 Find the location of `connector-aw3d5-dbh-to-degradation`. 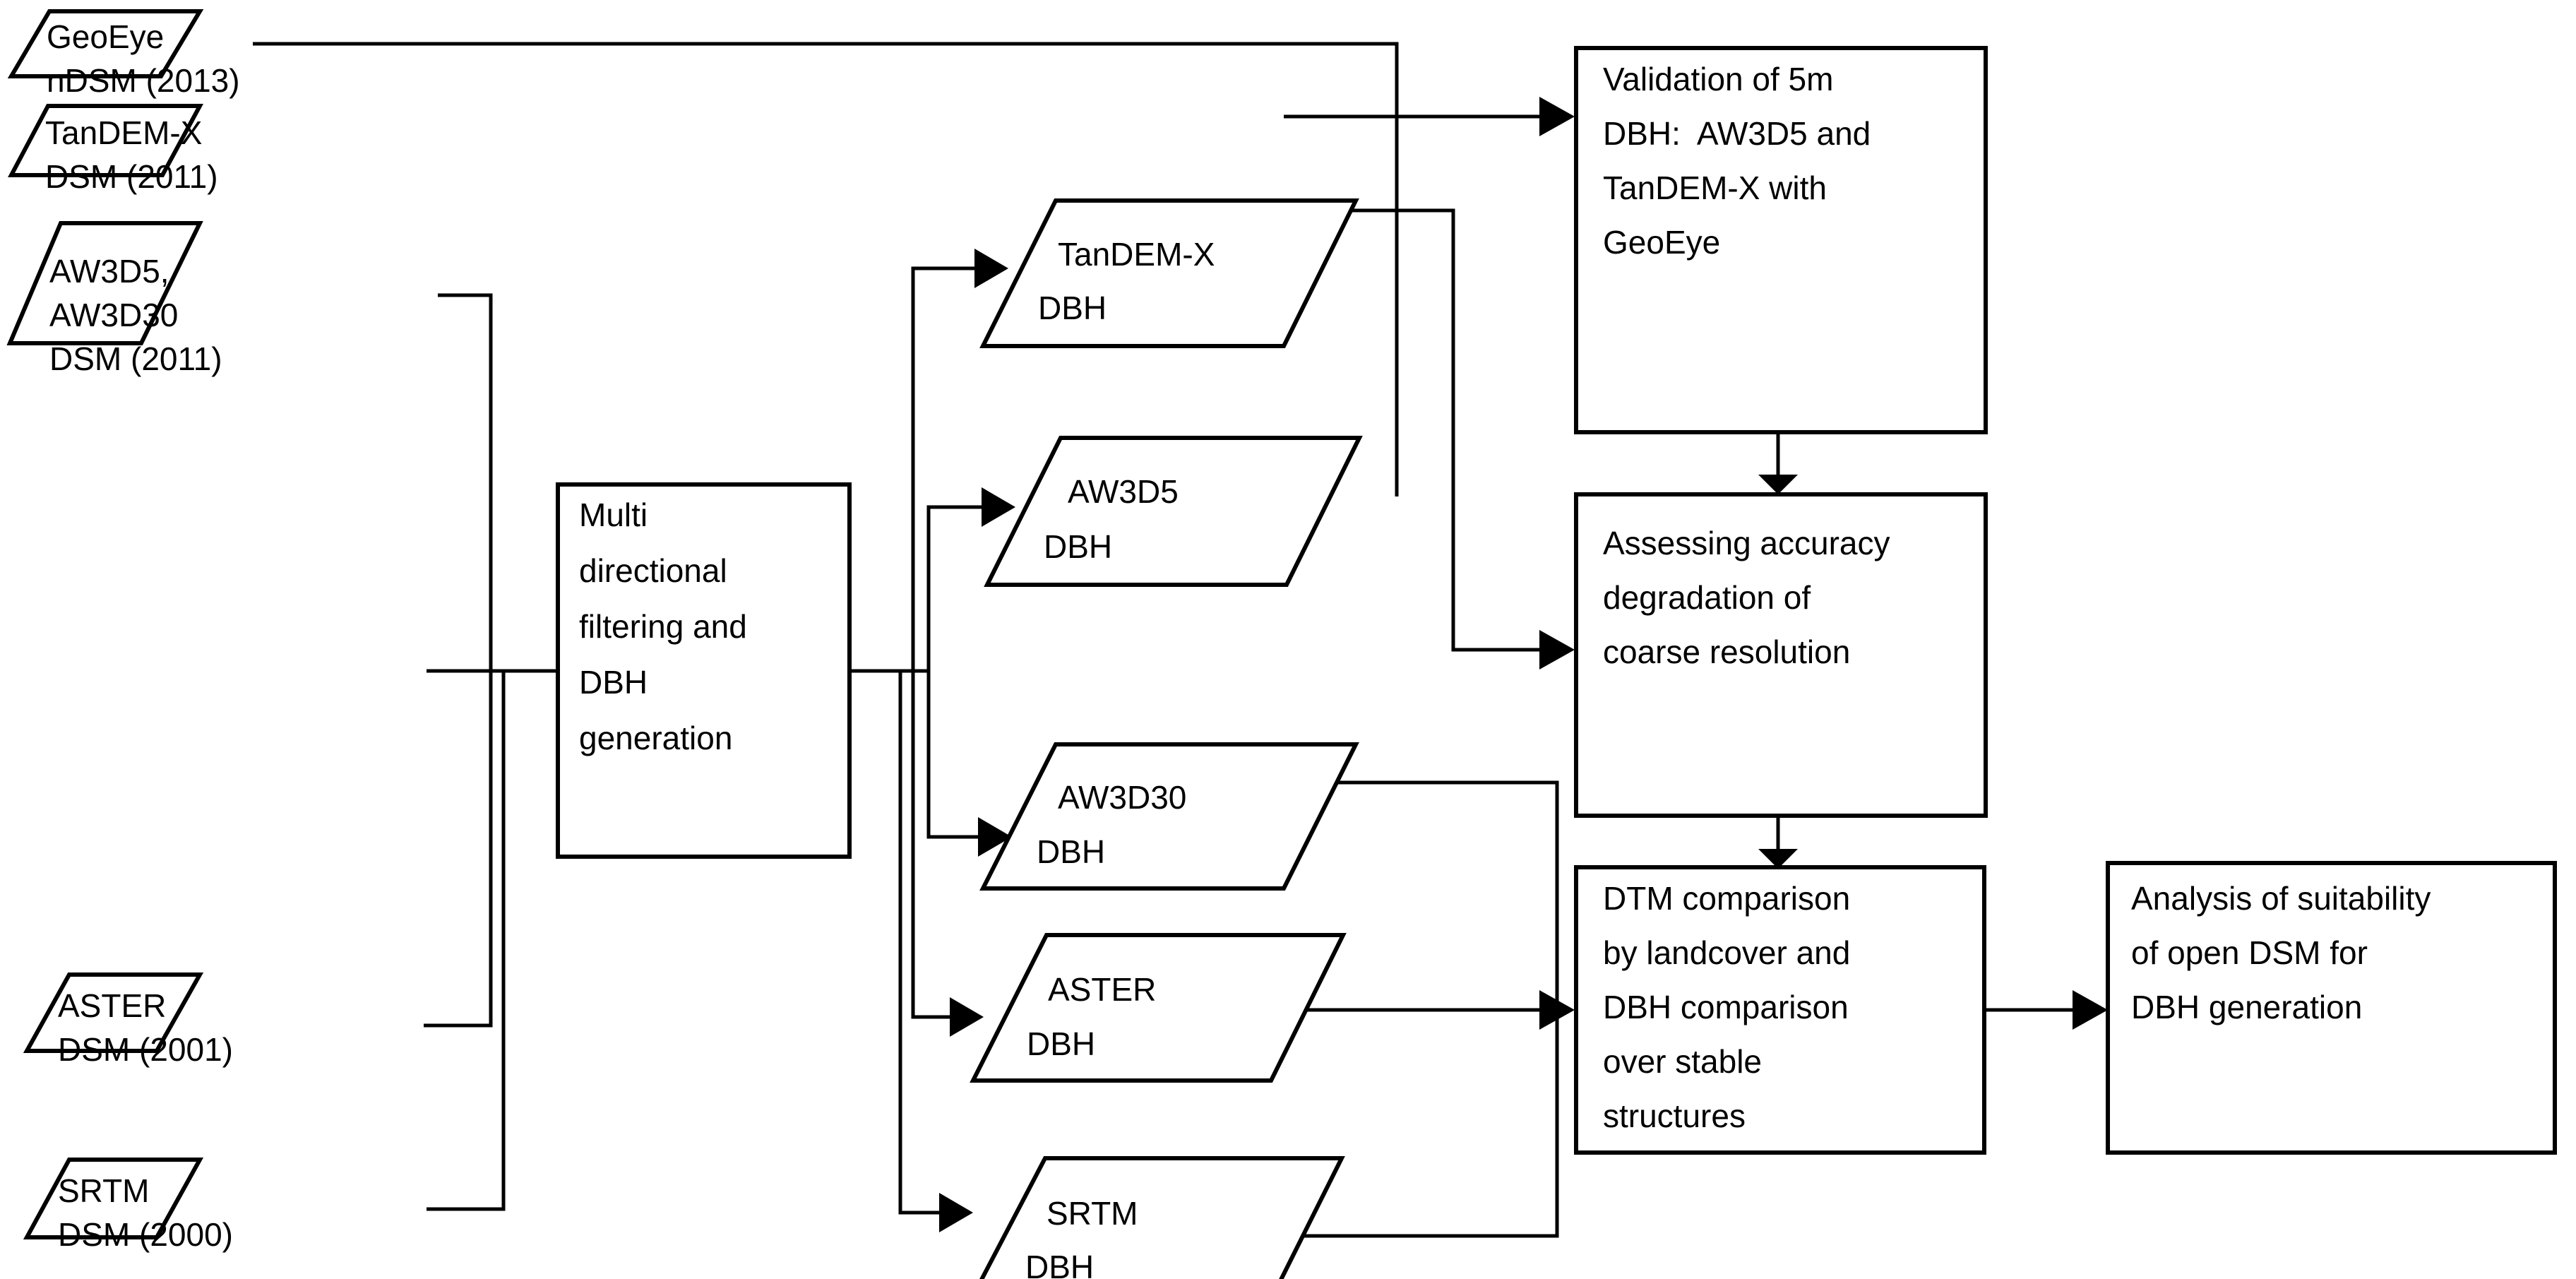

connector-aw3d5-dbh-to-degradation is located at coordinates (1413, 430).